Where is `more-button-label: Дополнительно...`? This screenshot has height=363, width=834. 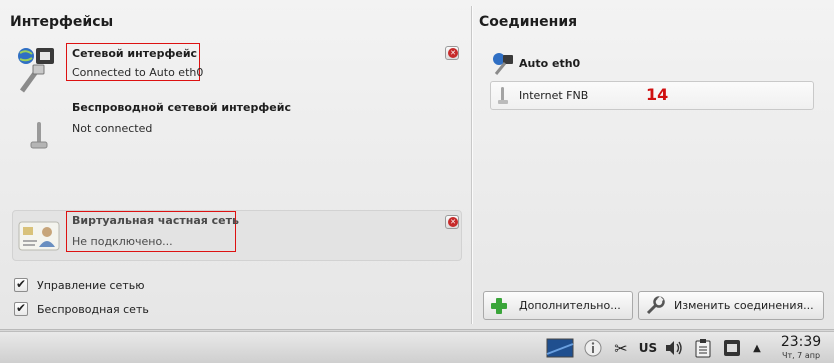
more-button-label: Дополнительно... is located at coordinates (570, 305).